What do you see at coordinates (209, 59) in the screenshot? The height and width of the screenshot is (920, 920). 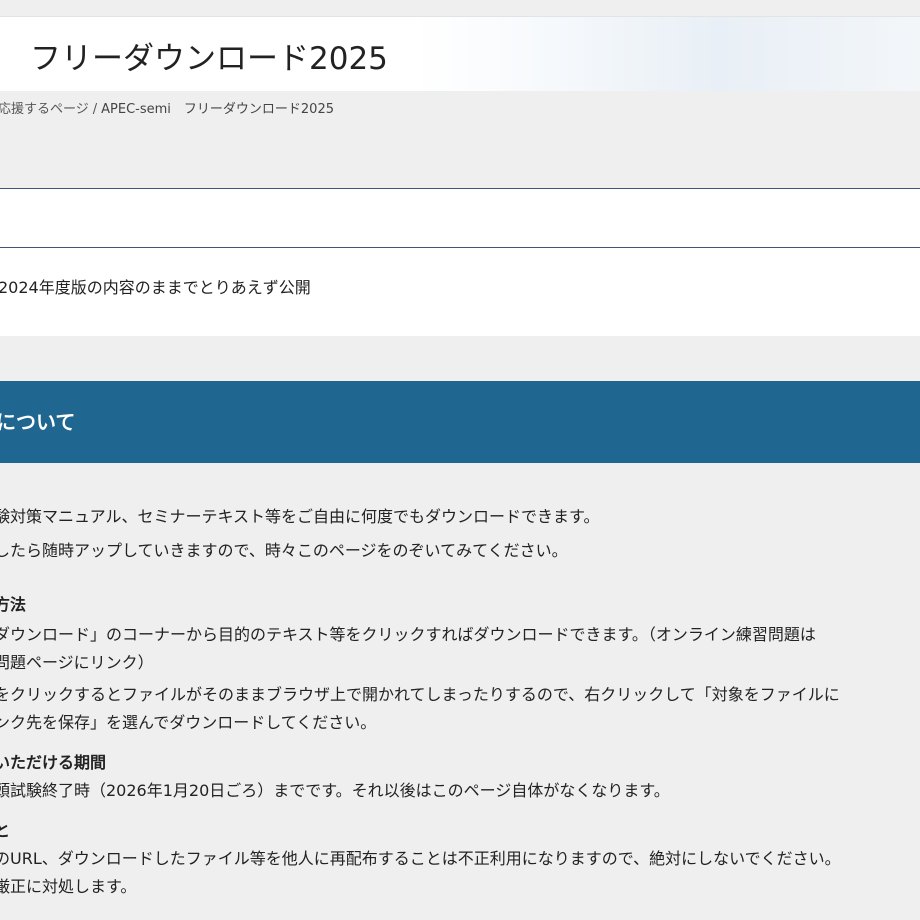 I see `page-title: フリーダウンロード2025` at bounding box center [209, 59].